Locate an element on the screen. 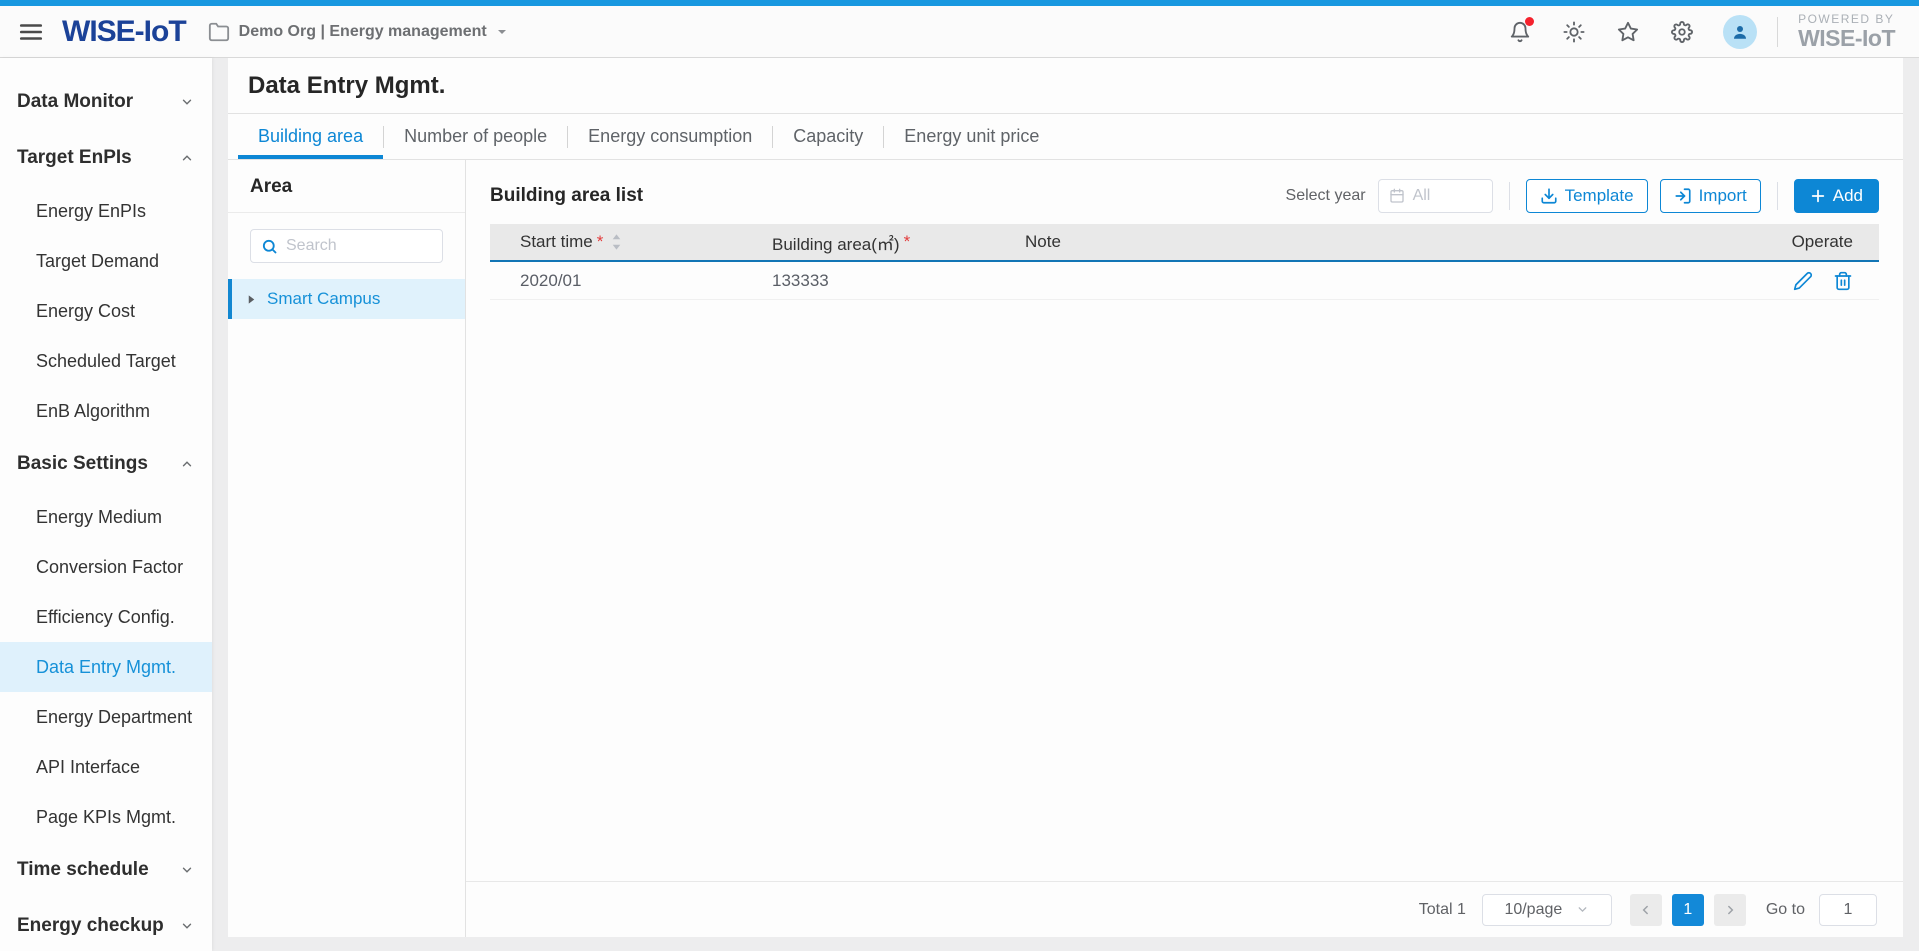  trash-icon is located at coordinates (1843, 281).